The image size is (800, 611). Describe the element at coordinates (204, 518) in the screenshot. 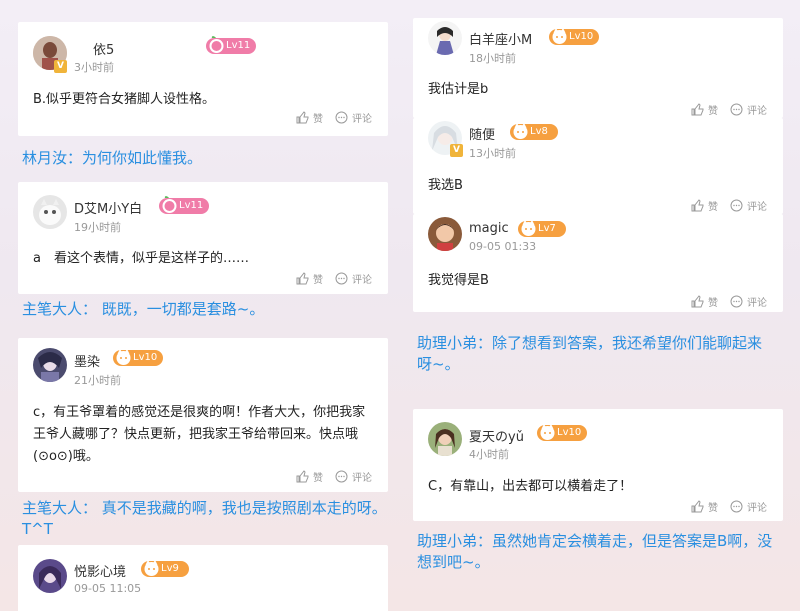

I see `author-reply: 主笔大人： 真不是我藏的啊，我也是按照剧本走的呀。T^T` at that location.